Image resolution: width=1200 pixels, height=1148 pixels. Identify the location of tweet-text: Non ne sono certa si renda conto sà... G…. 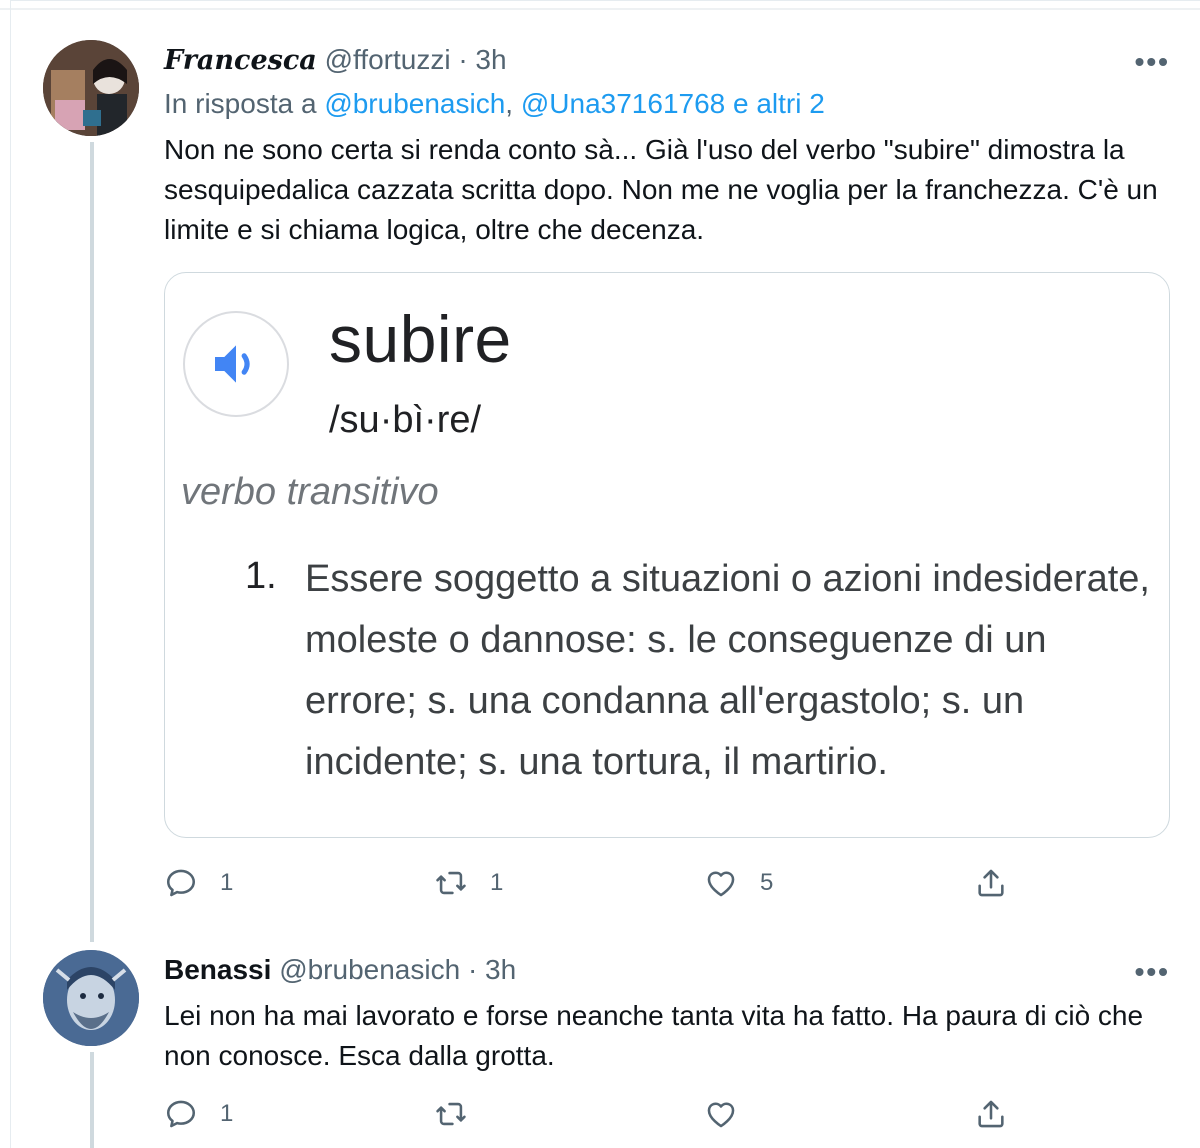
(661, 189).